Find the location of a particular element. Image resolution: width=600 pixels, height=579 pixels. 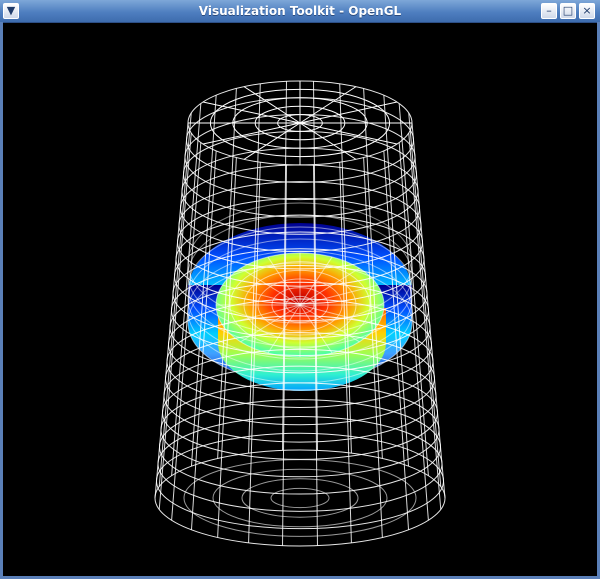

window-title: Visualization Toolkit - OpenGL is located at coordinates (300, 11).